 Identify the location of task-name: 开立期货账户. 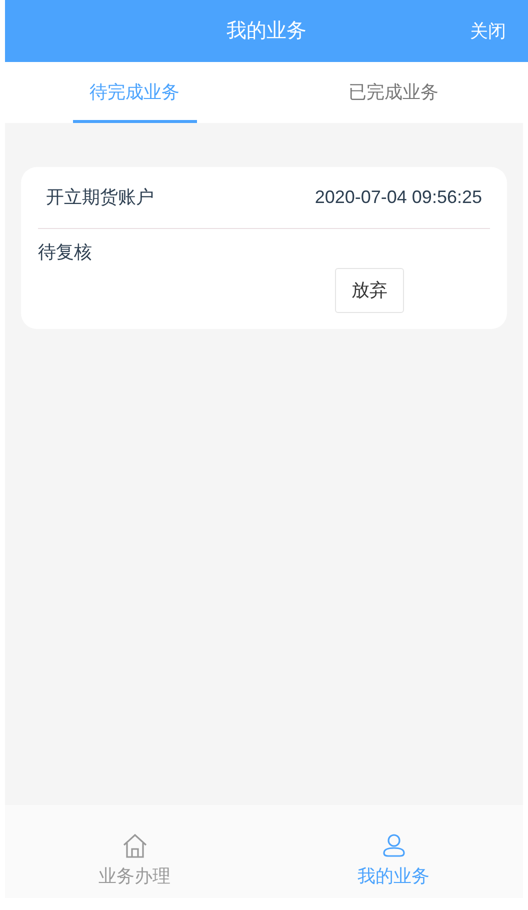
(100, 197).